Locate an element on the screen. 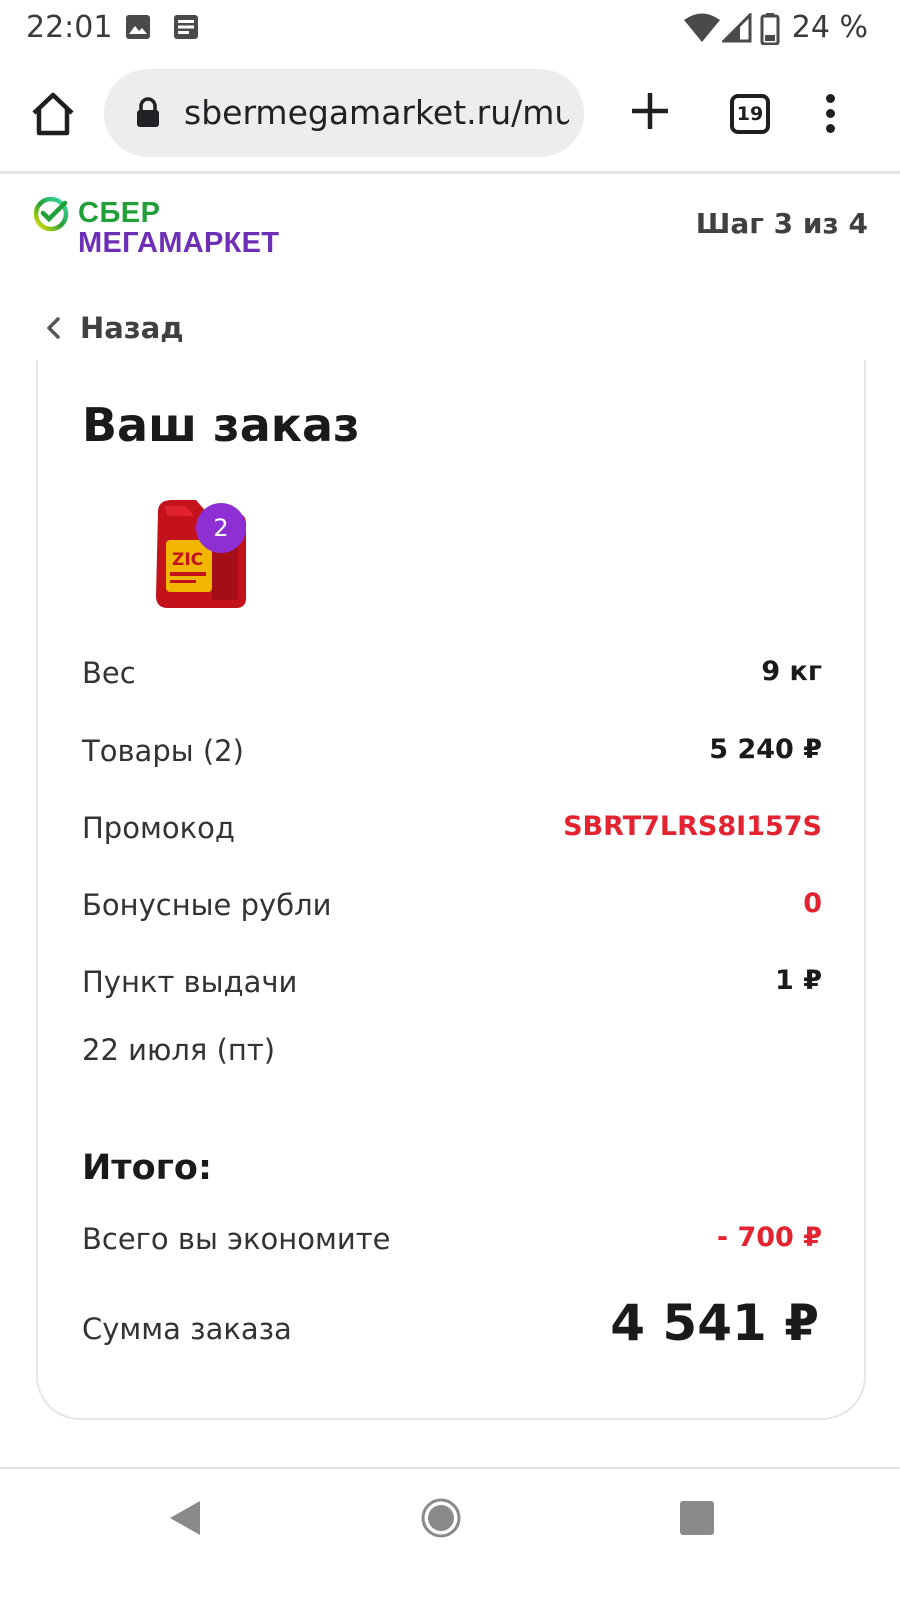 This screenshot has width=900, height=1600. order-row-promocode: Промокод SBRT7LRS8I157S is located at coordinates (452, 831).